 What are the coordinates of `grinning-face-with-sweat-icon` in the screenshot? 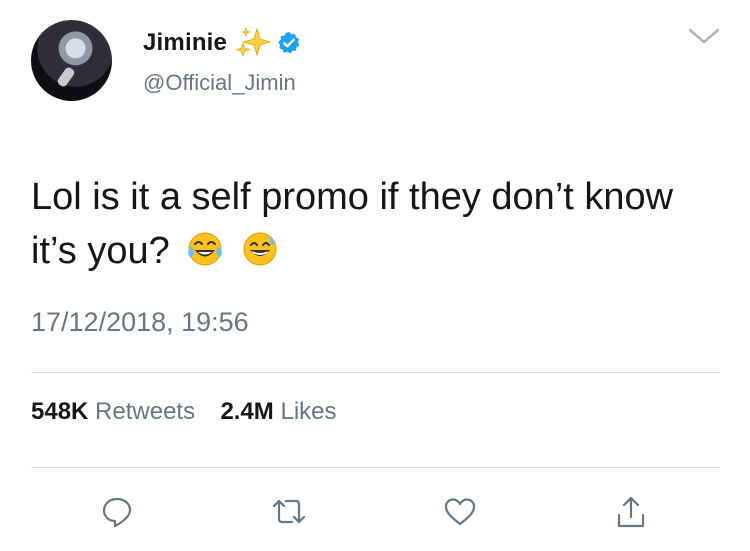 It's located at (260, 248).